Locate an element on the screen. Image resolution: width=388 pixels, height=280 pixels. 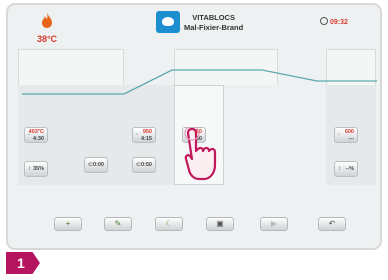
clock: 09:32 is located at coordinates (334, 21).